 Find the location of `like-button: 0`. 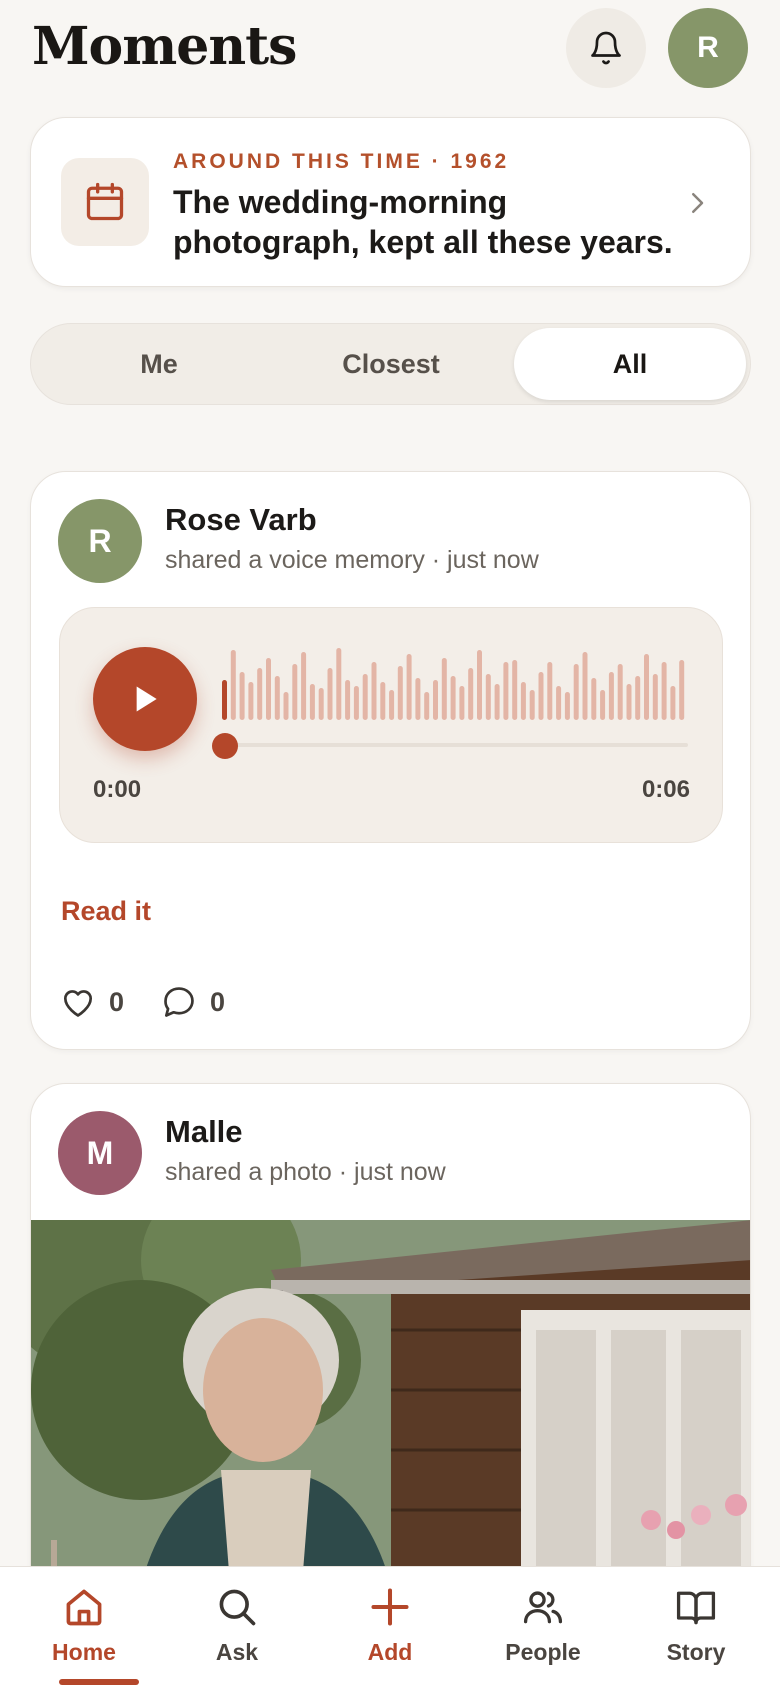

like-button: 0 is located at coordinates (91, 1002).